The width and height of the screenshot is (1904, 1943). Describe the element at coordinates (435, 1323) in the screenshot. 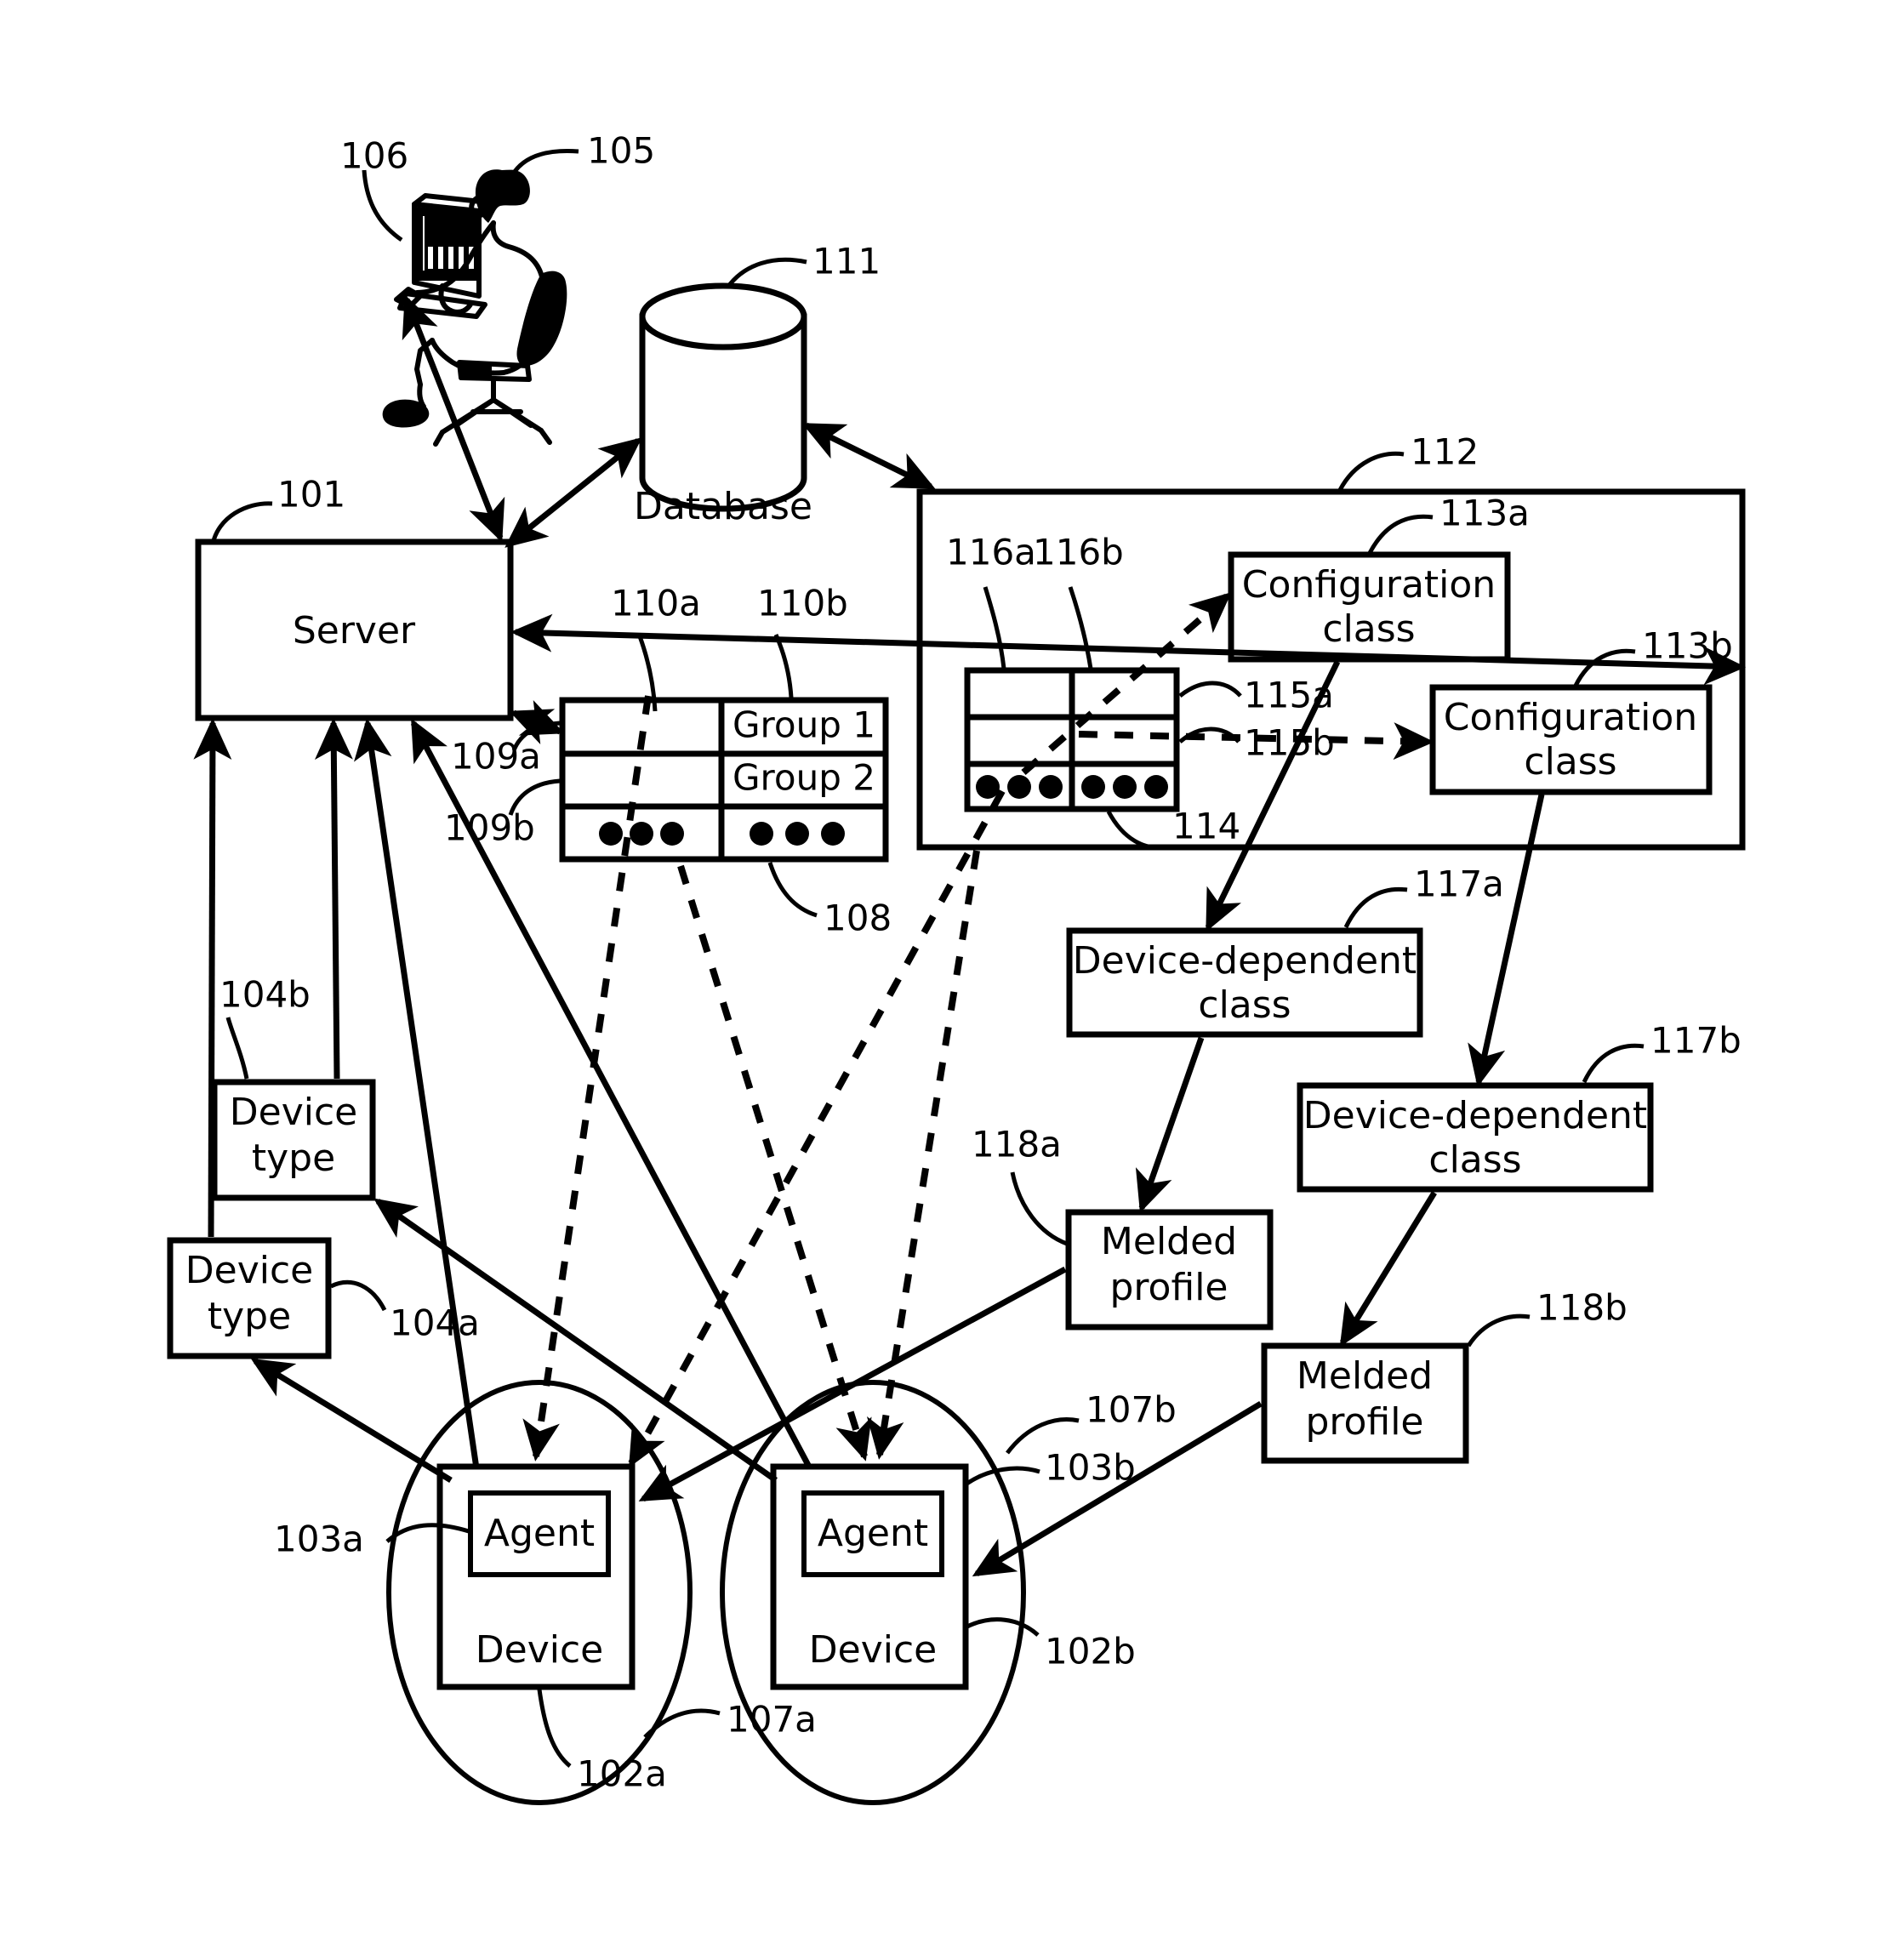

I see `ref-104a: 104a` at that location.